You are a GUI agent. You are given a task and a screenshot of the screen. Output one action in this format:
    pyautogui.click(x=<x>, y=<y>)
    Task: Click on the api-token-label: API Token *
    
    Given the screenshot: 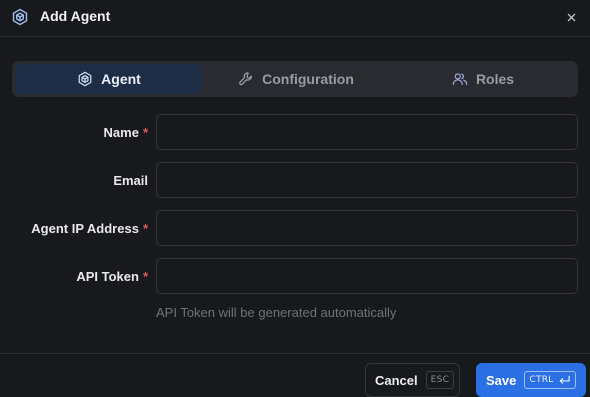 What is the action you would take?
    pyautogui.click(x=112, y=276)
    